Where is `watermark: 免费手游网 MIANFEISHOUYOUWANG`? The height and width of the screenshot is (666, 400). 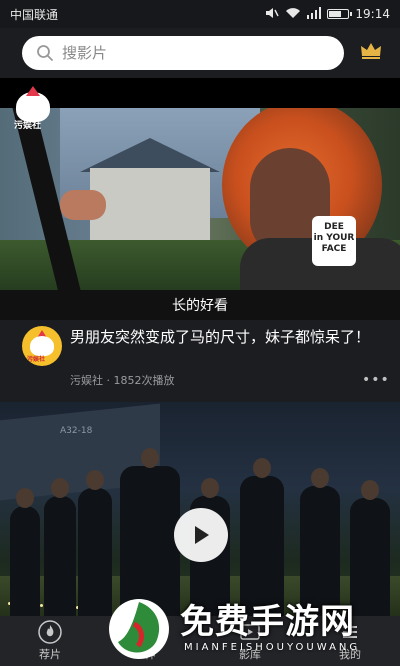
watermark: 免费手游网 MIANFEISHOUYOUWANG is located at coordinates (252, 627).